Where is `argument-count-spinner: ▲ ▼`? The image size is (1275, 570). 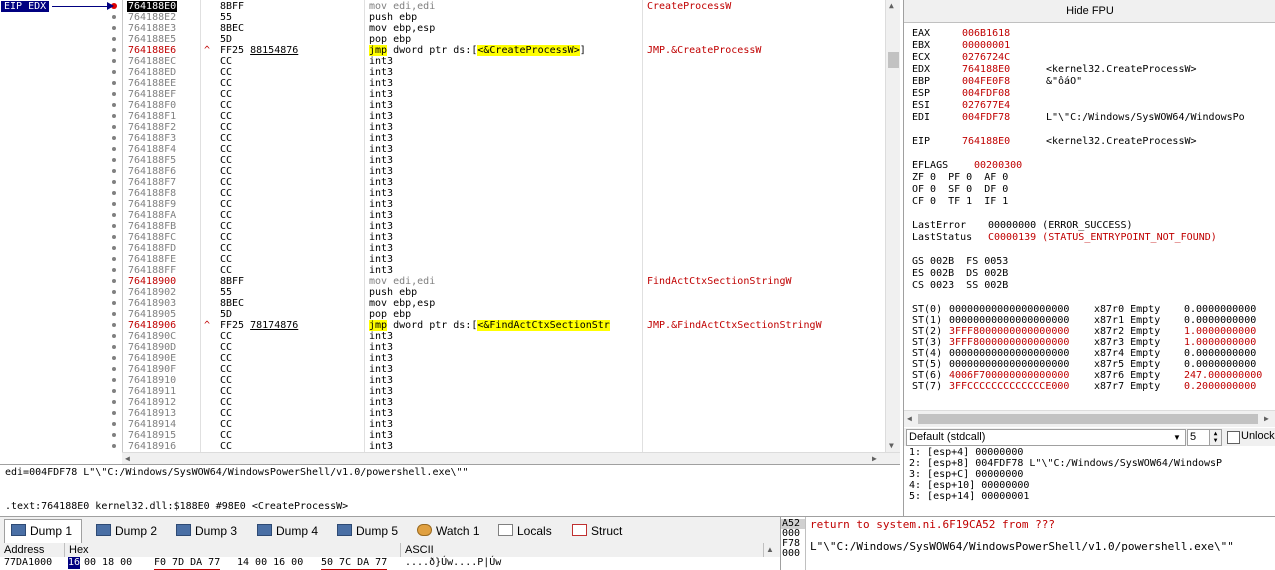
argument-count-spinner: ▲ ▼ is located at coordinates (1215, 437).